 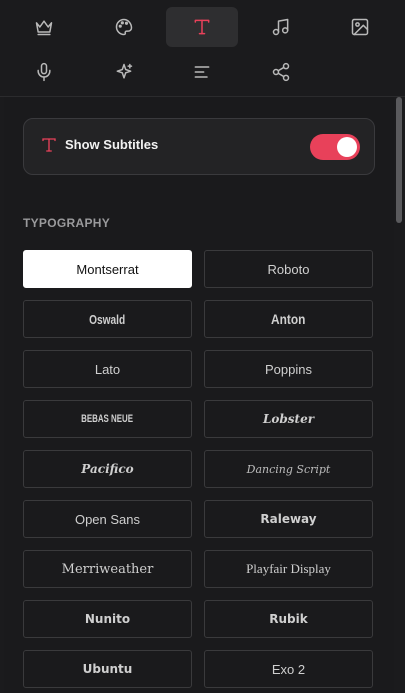 I want to click on show-subtitles-label: Show Subtitles, so click(x=112, y=144).